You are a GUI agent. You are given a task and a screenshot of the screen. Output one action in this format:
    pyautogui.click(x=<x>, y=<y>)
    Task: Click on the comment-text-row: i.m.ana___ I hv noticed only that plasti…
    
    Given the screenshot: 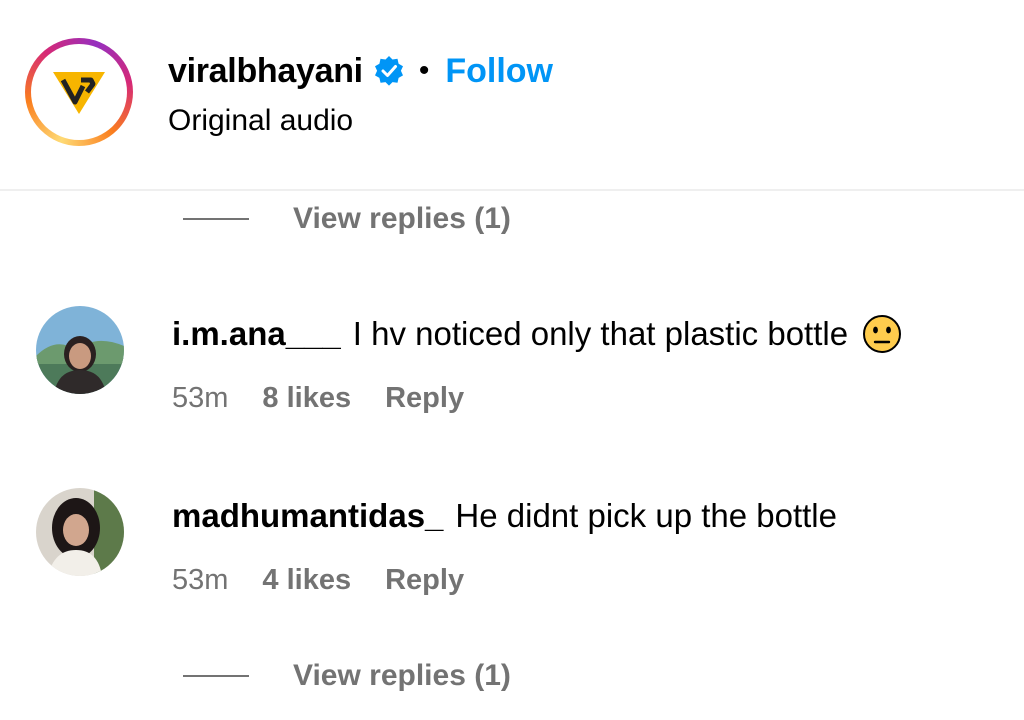 What is the action you would take?
    pyautogui.click(x=537, y=334)
    